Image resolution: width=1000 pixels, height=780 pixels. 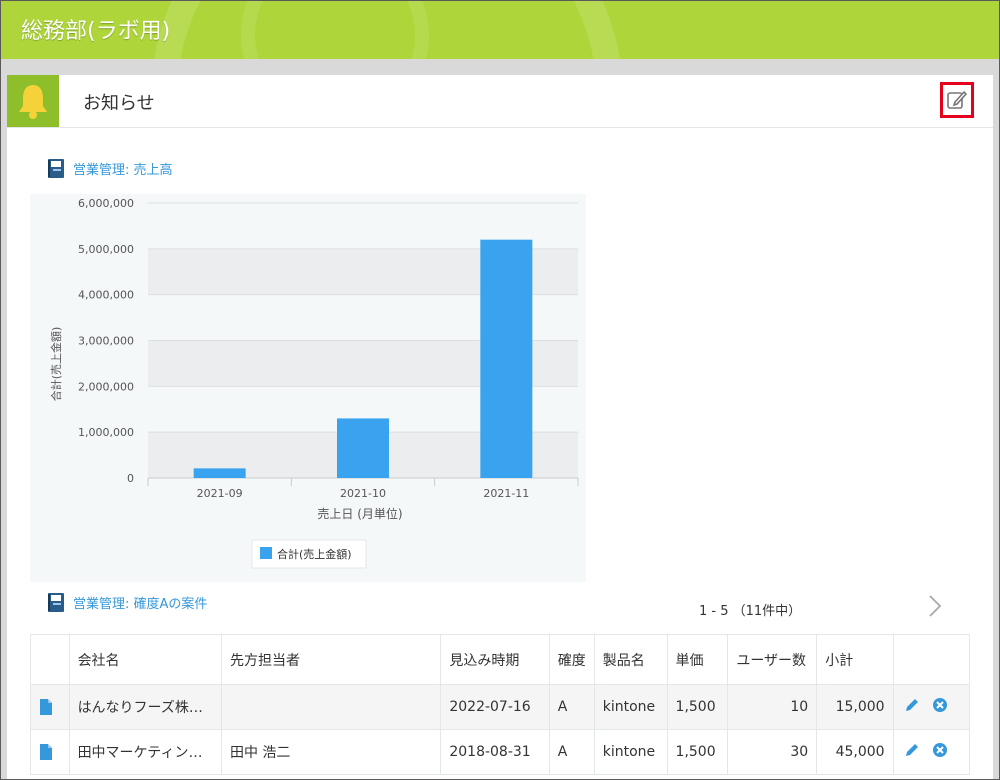 I want to click on chart-x-axis-label: 売上日 (月単位), so click(x=359, y=513).